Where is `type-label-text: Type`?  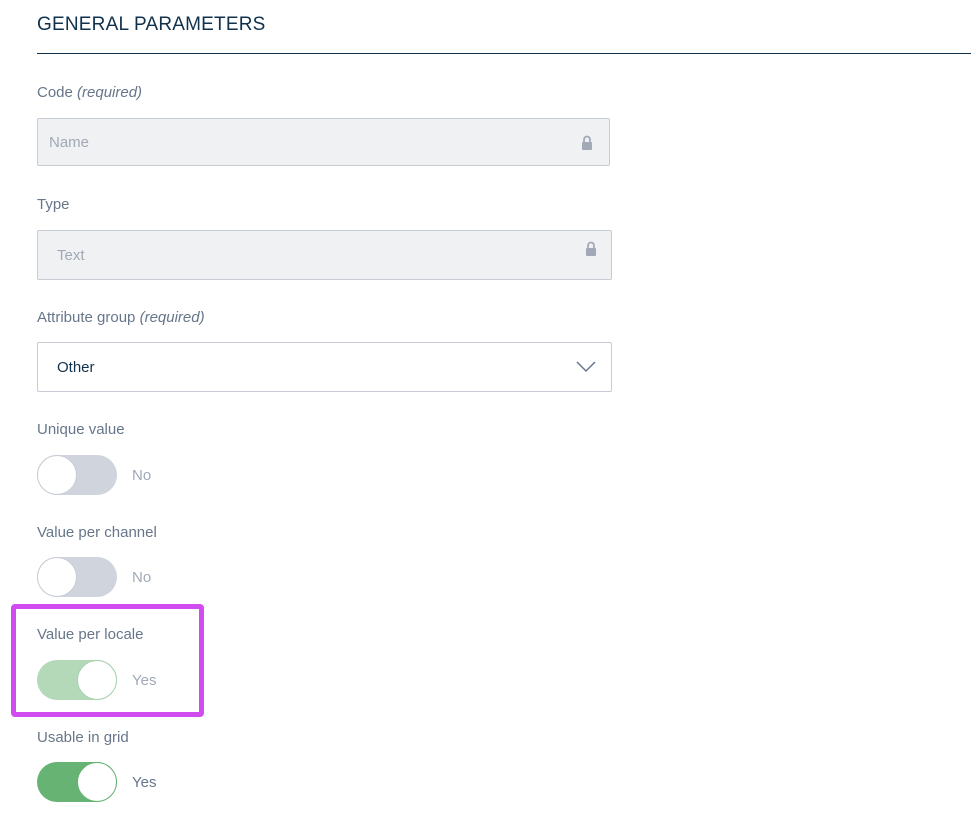 type-label-text: Type is located at coordinates (53, 204).